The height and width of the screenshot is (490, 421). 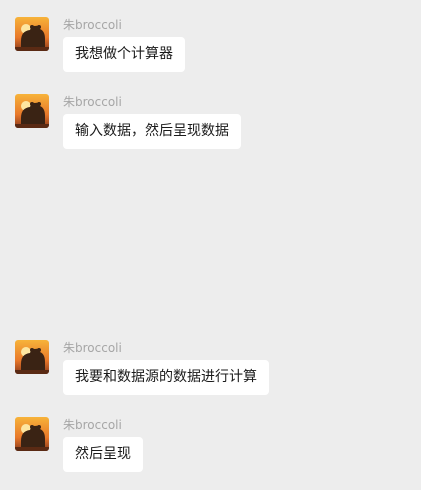 I want to click on message-bubble: 我想做个计算器, so click(x=124, y=54).